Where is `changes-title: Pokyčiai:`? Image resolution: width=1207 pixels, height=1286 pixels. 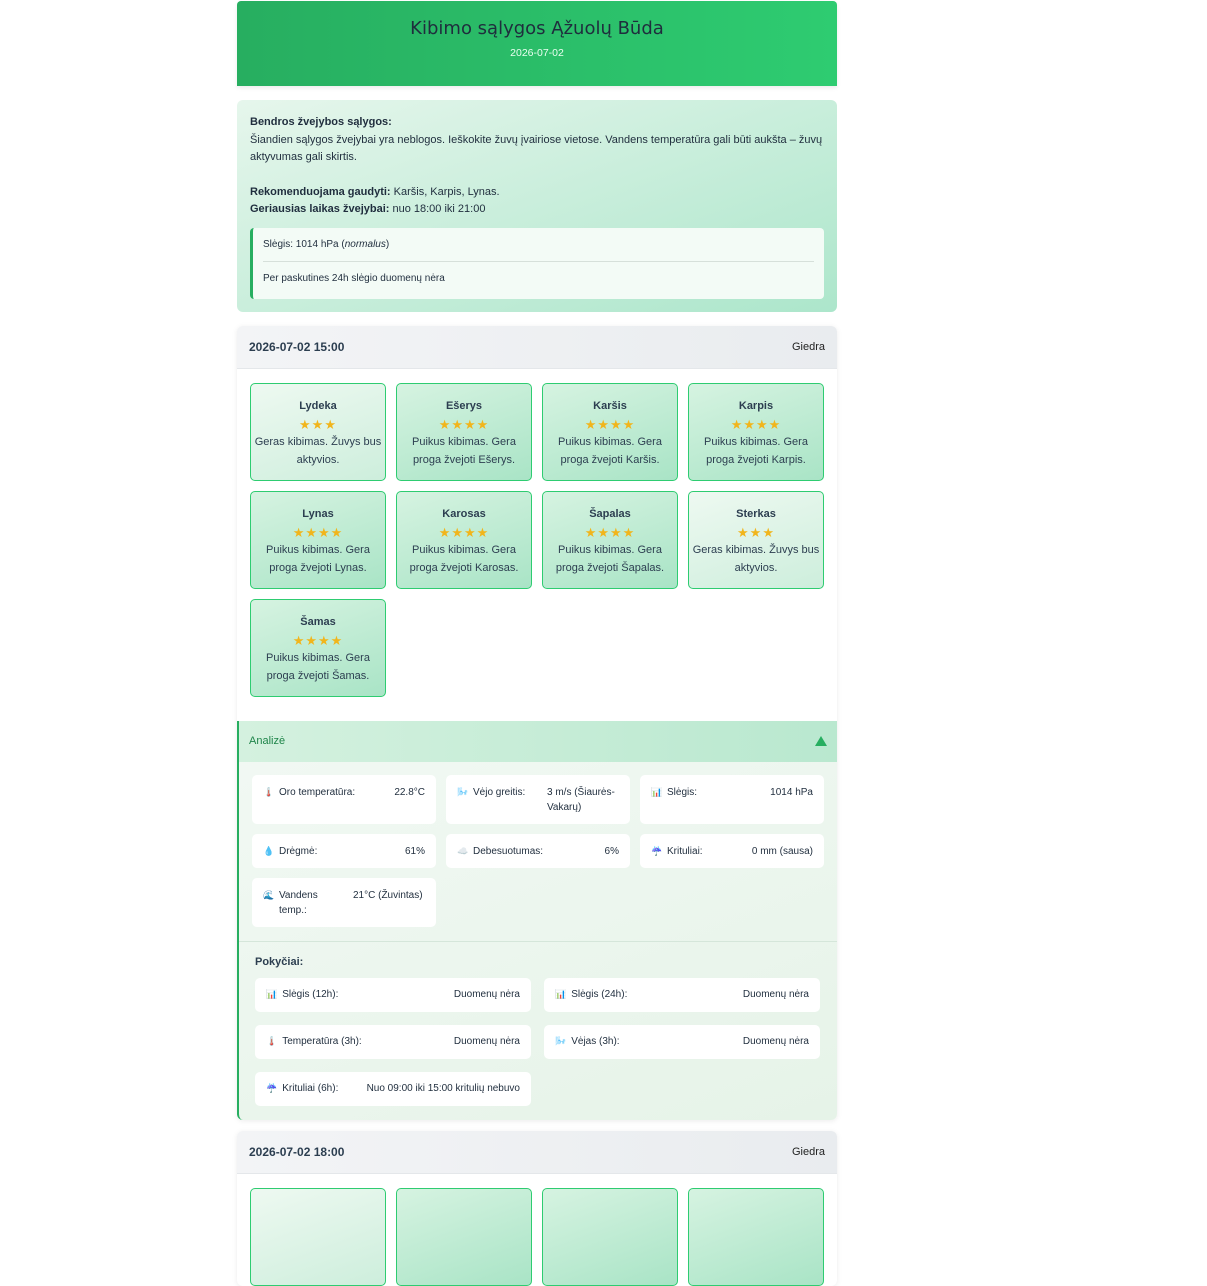 changes-title: Pokyčiai: is located at coordinates (279, 961).